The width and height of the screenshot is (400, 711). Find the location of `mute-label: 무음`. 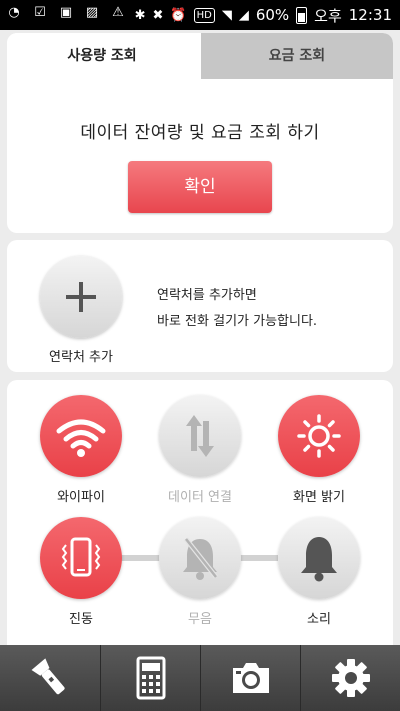

mute-label: 무음 is located at coordinates (200, 619).